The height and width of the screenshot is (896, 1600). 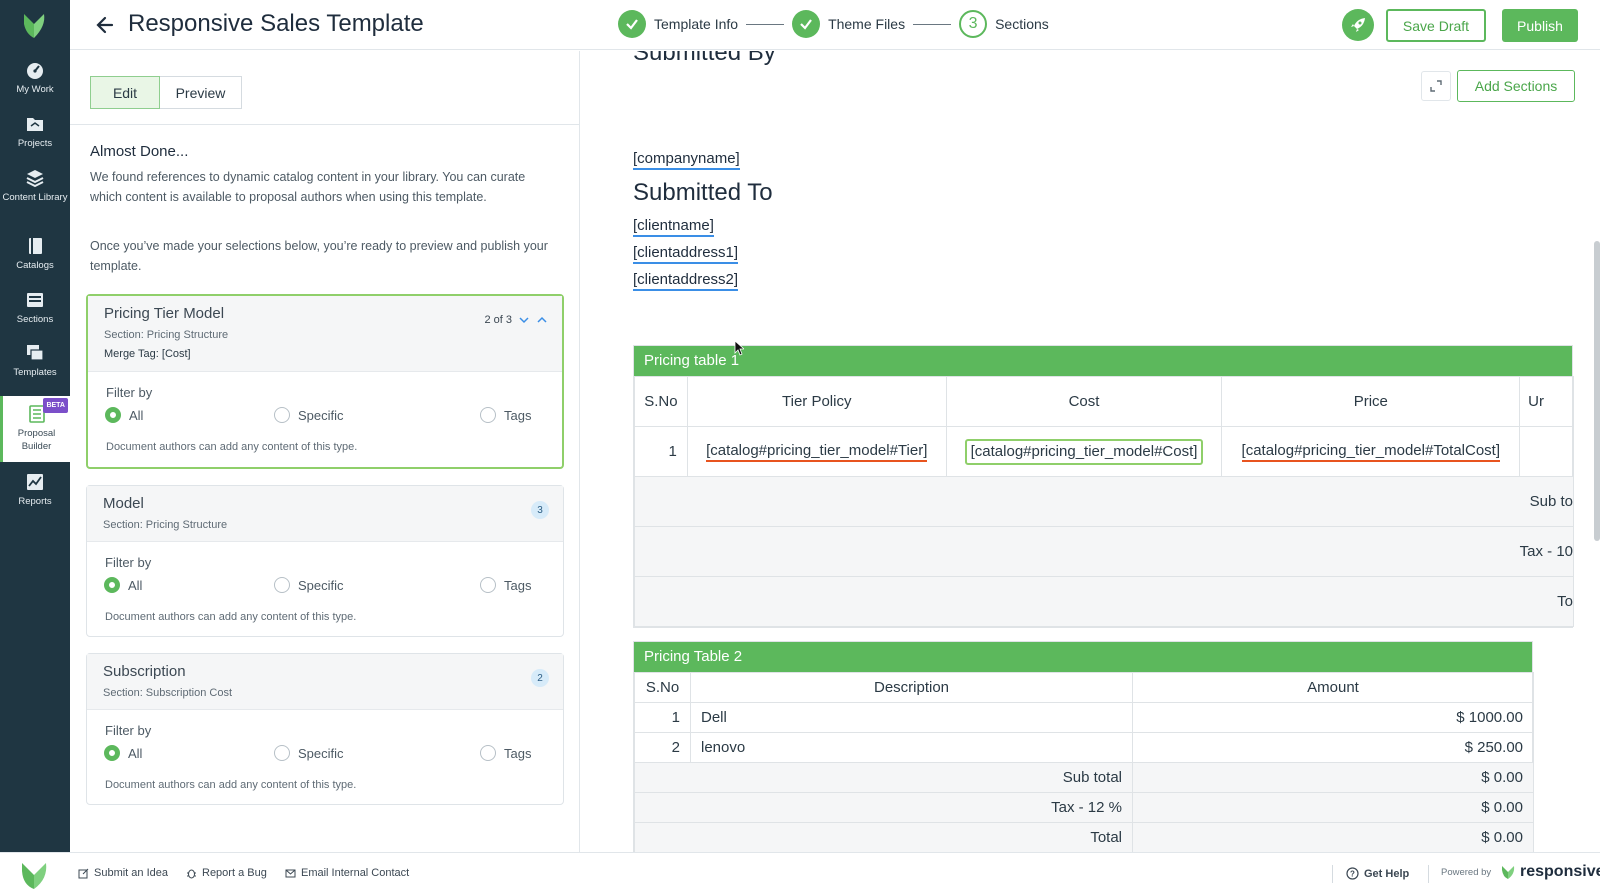 I want to click on summary-label: Tax - 12 %, so click(x=883, y=807).